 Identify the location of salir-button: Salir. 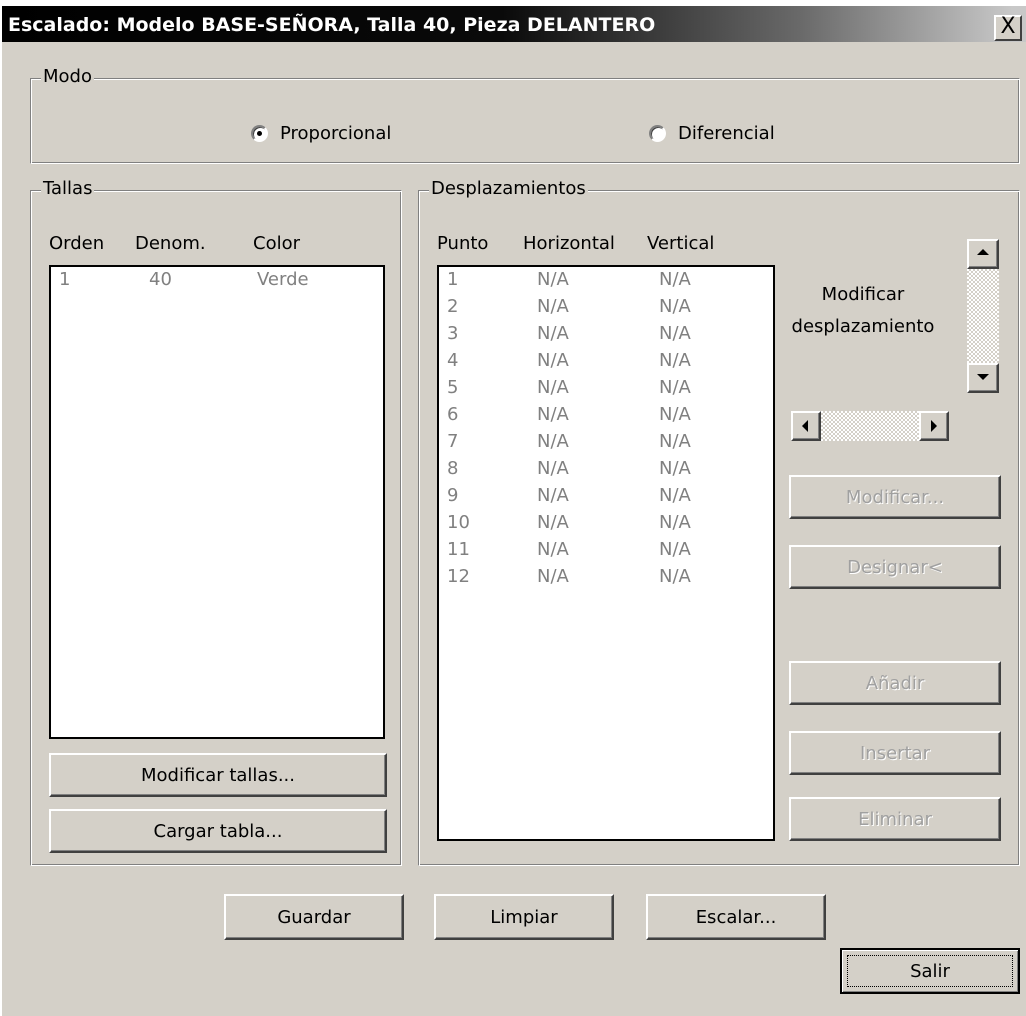
(930, 971).